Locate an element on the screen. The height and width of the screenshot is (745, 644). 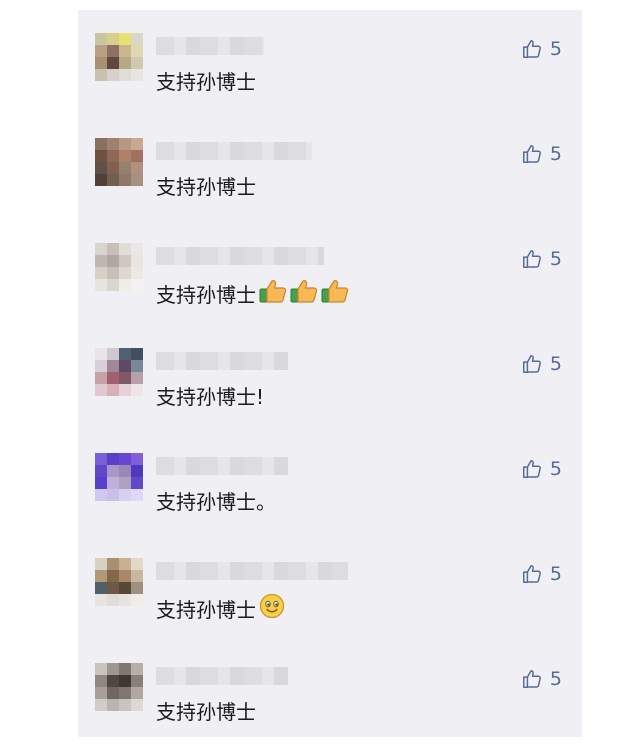
comment-text: 支持孙博士! is located at coordinates (210, 397).